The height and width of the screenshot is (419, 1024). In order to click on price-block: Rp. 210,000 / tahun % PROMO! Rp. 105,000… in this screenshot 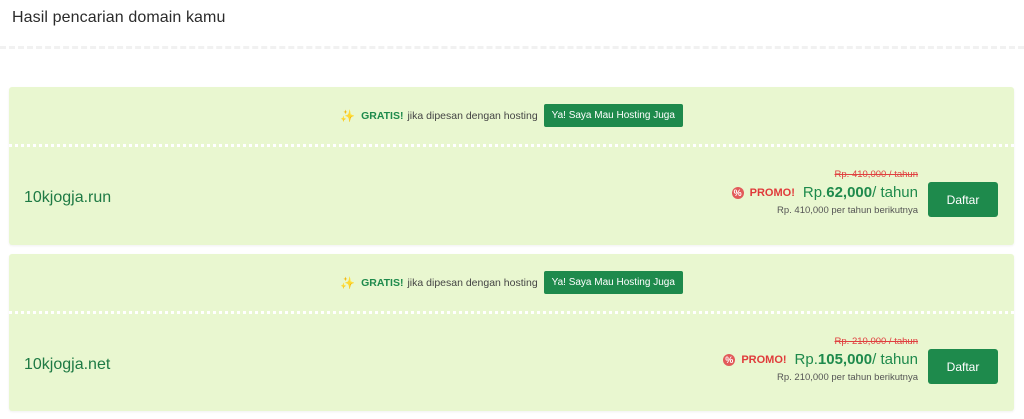, I will do `click(820, 359)`.